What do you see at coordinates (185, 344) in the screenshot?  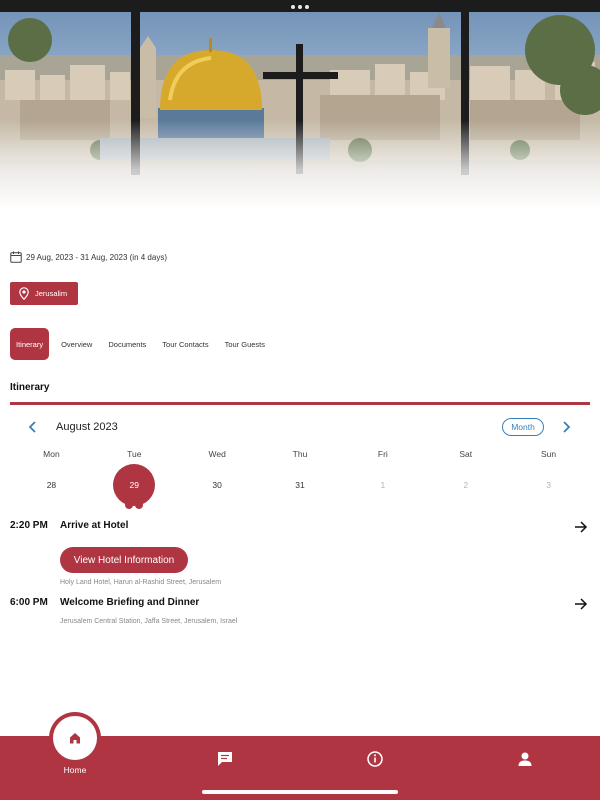 I see `tab-tour-contacts: Tour Contacts` at bounding box center [185, 344].